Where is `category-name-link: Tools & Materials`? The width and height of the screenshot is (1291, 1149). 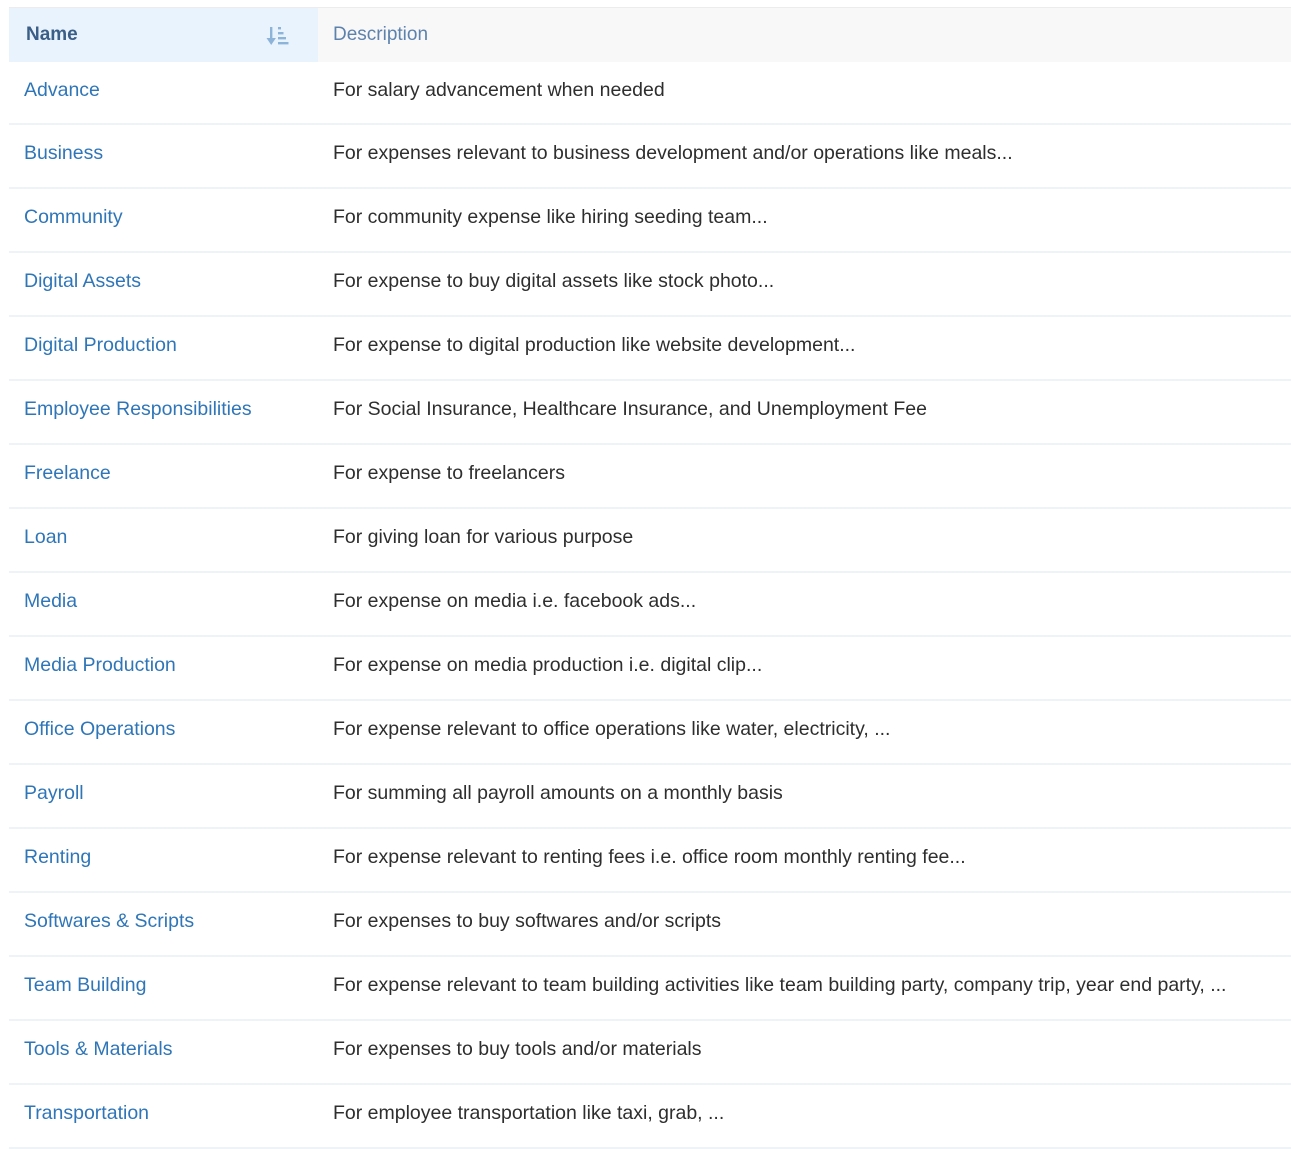 category-name-link: Tools & Materials is located at coordinates (98, 1049).